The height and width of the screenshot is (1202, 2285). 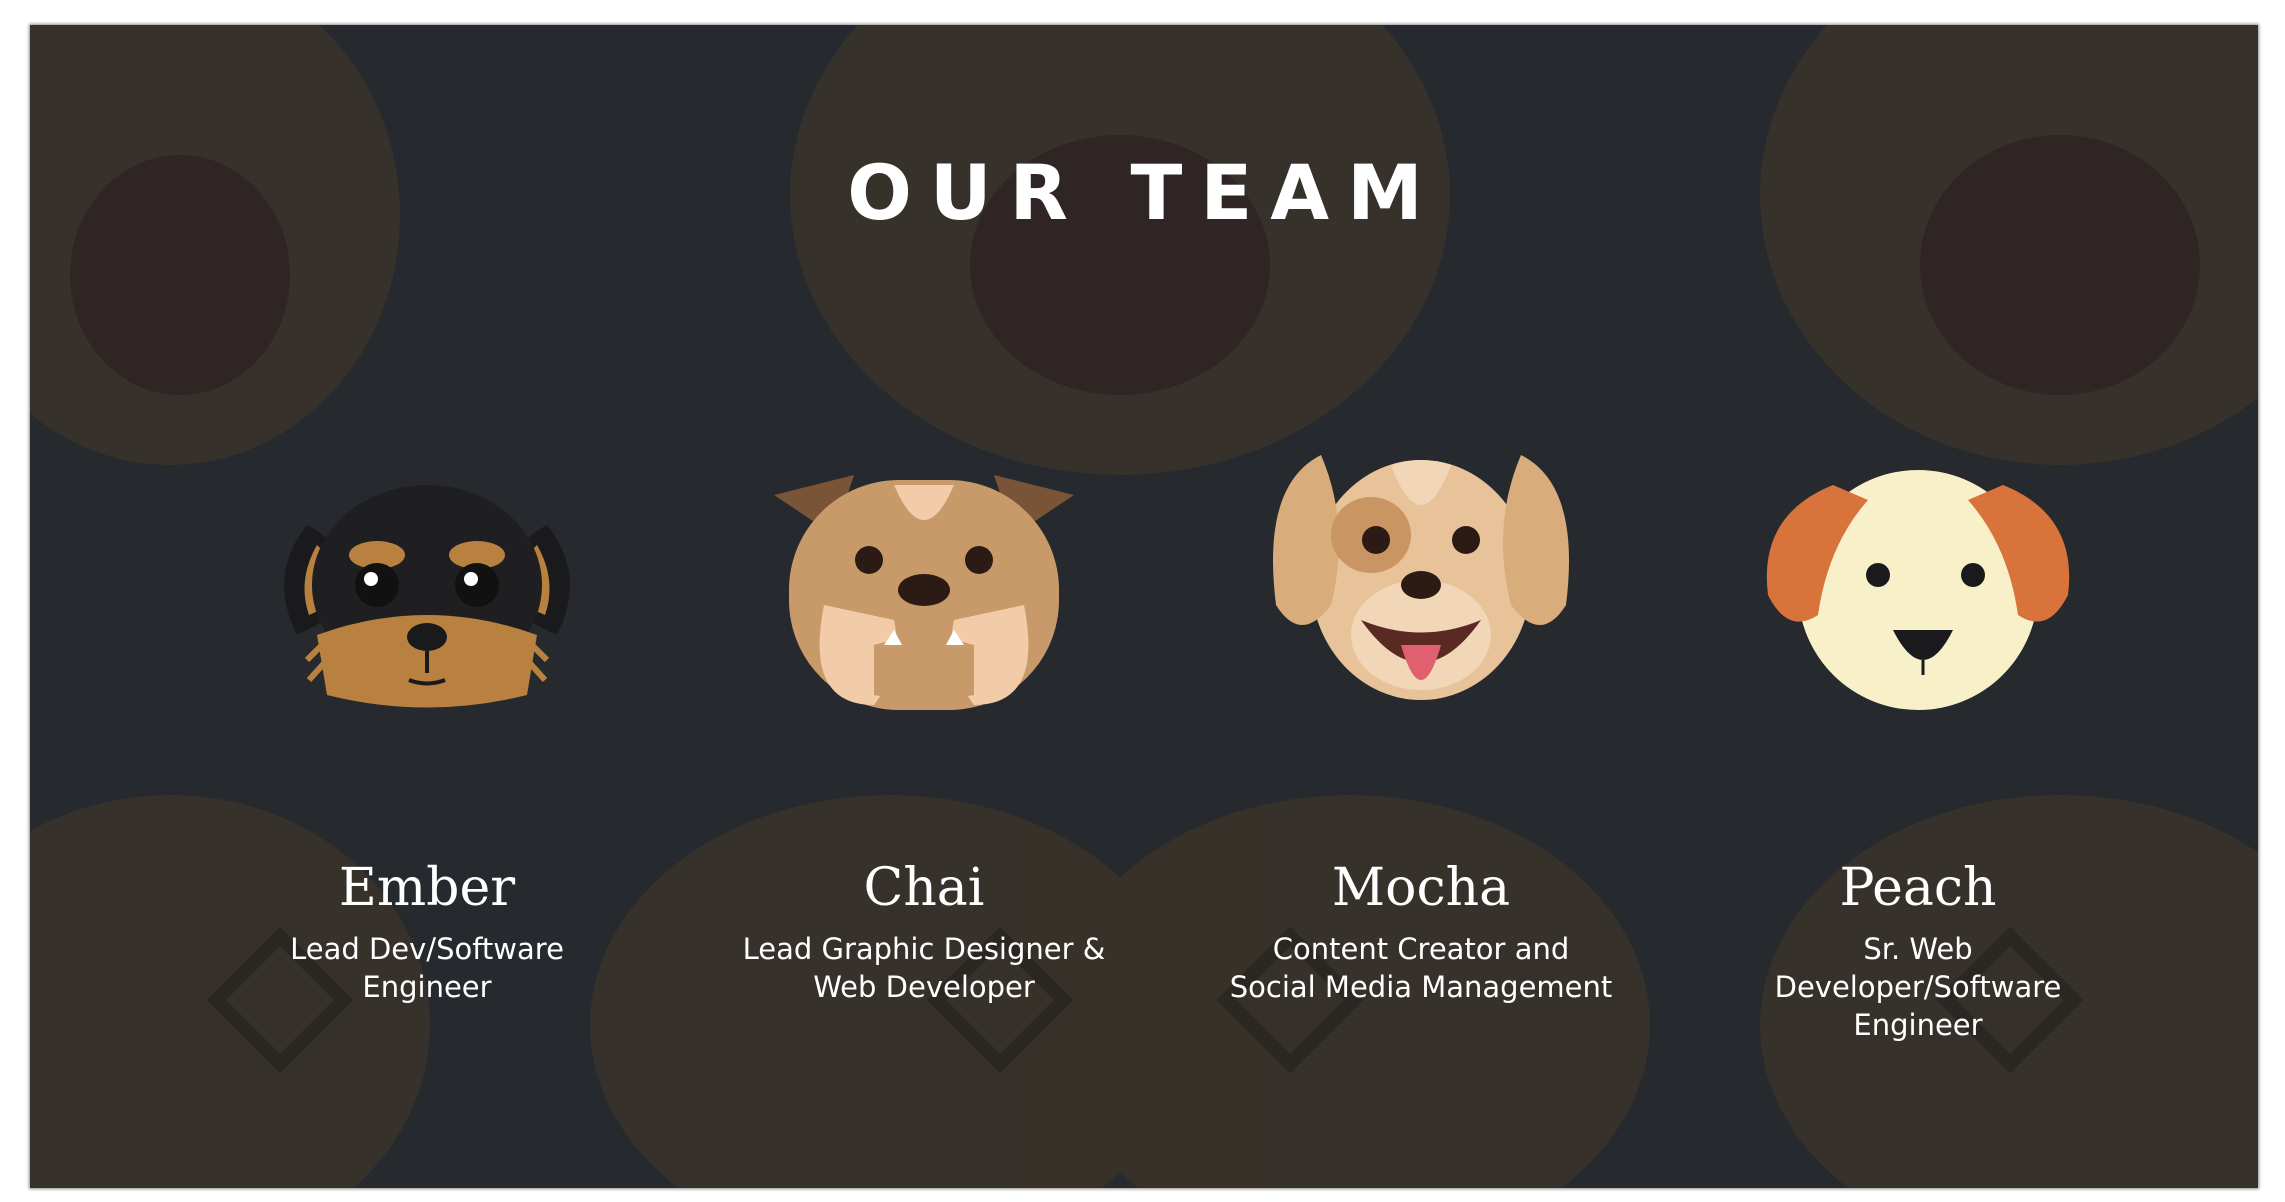 What do you see at coordinates (924, 888) in the screenshot?
I see `member-name: Chai` at bounding box center [924, 888].